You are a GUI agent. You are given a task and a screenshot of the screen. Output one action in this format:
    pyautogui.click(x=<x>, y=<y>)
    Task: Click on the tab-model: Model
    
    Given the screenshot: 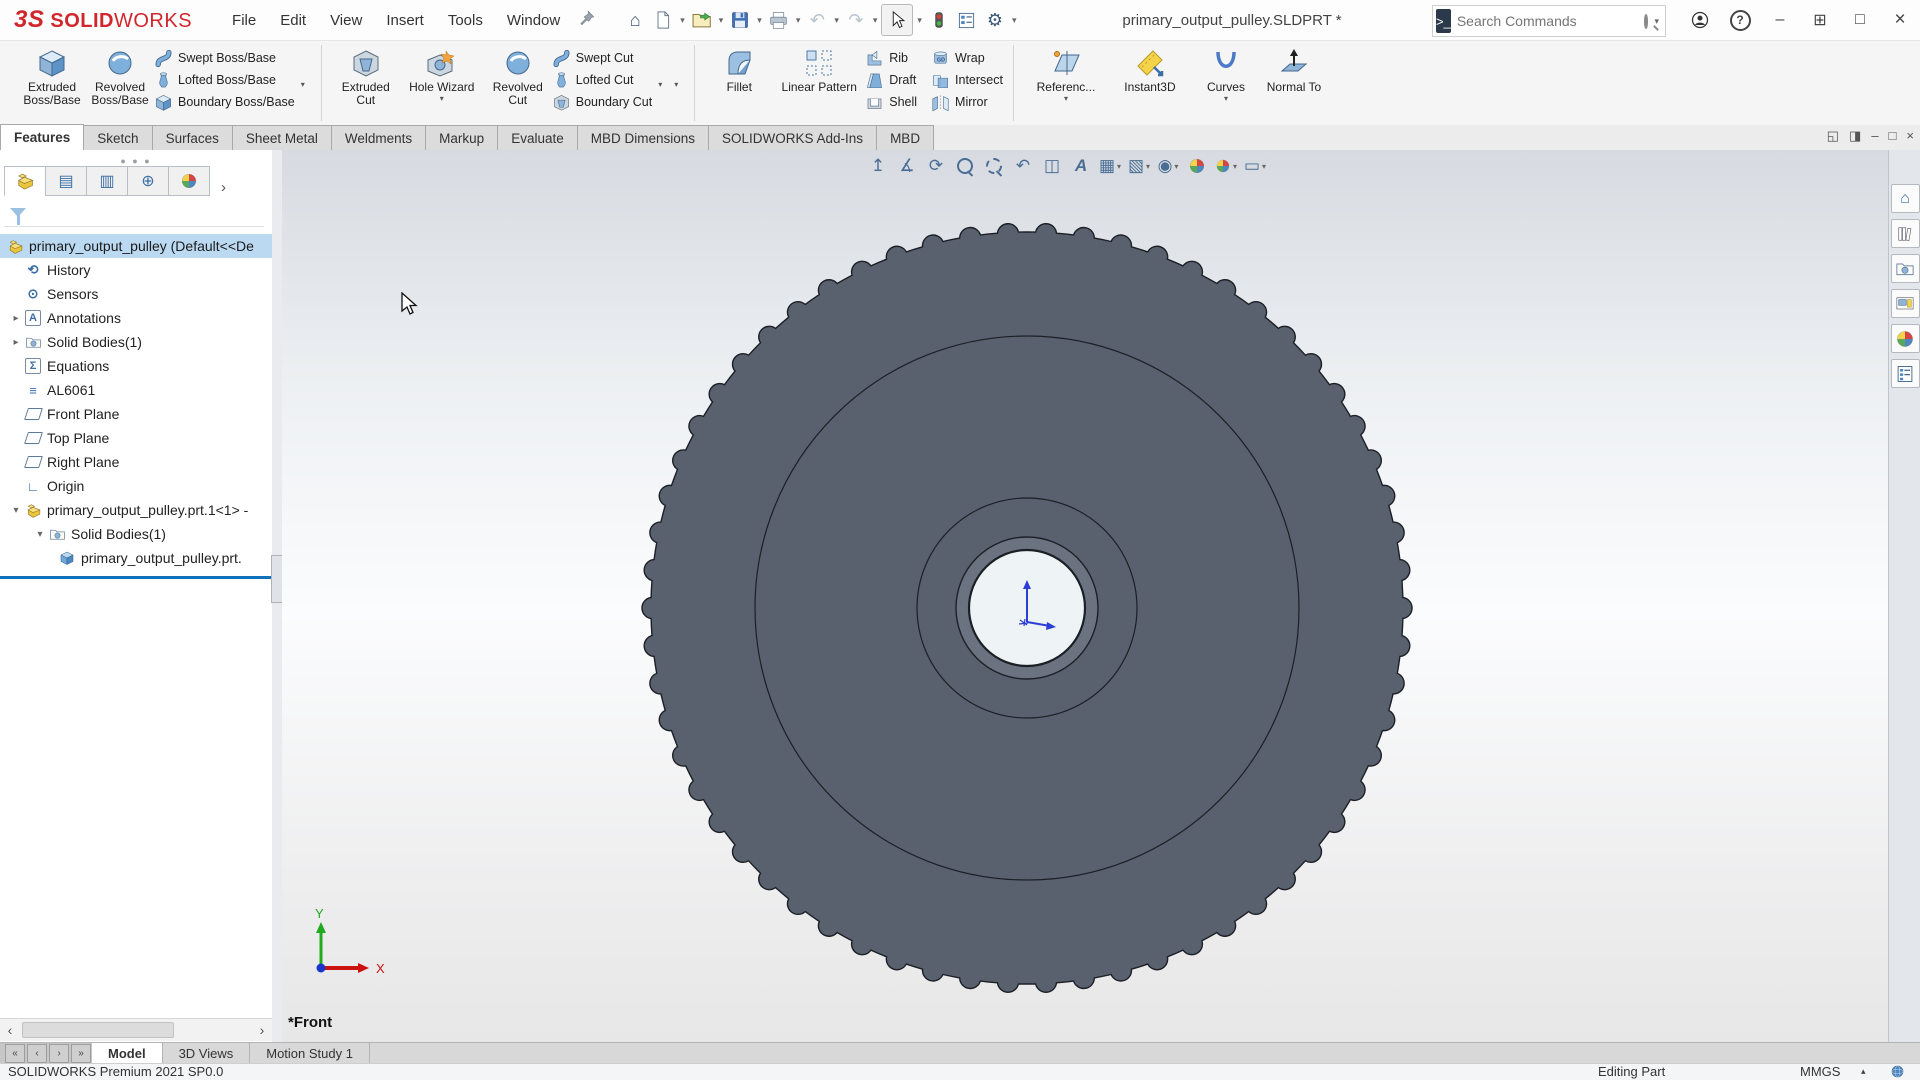 What is the action you would take?
    pyautogui.click(x=127, y=1053)
    